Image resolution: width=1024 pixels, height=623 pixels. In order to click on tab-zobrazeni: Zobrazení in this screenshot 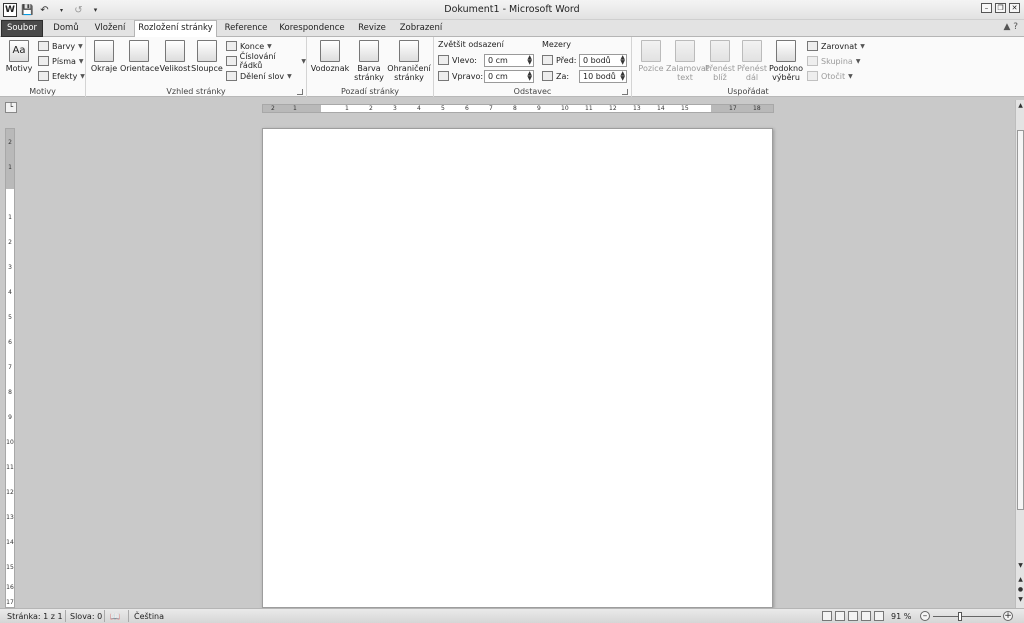, I will do `click(421, 29)`.